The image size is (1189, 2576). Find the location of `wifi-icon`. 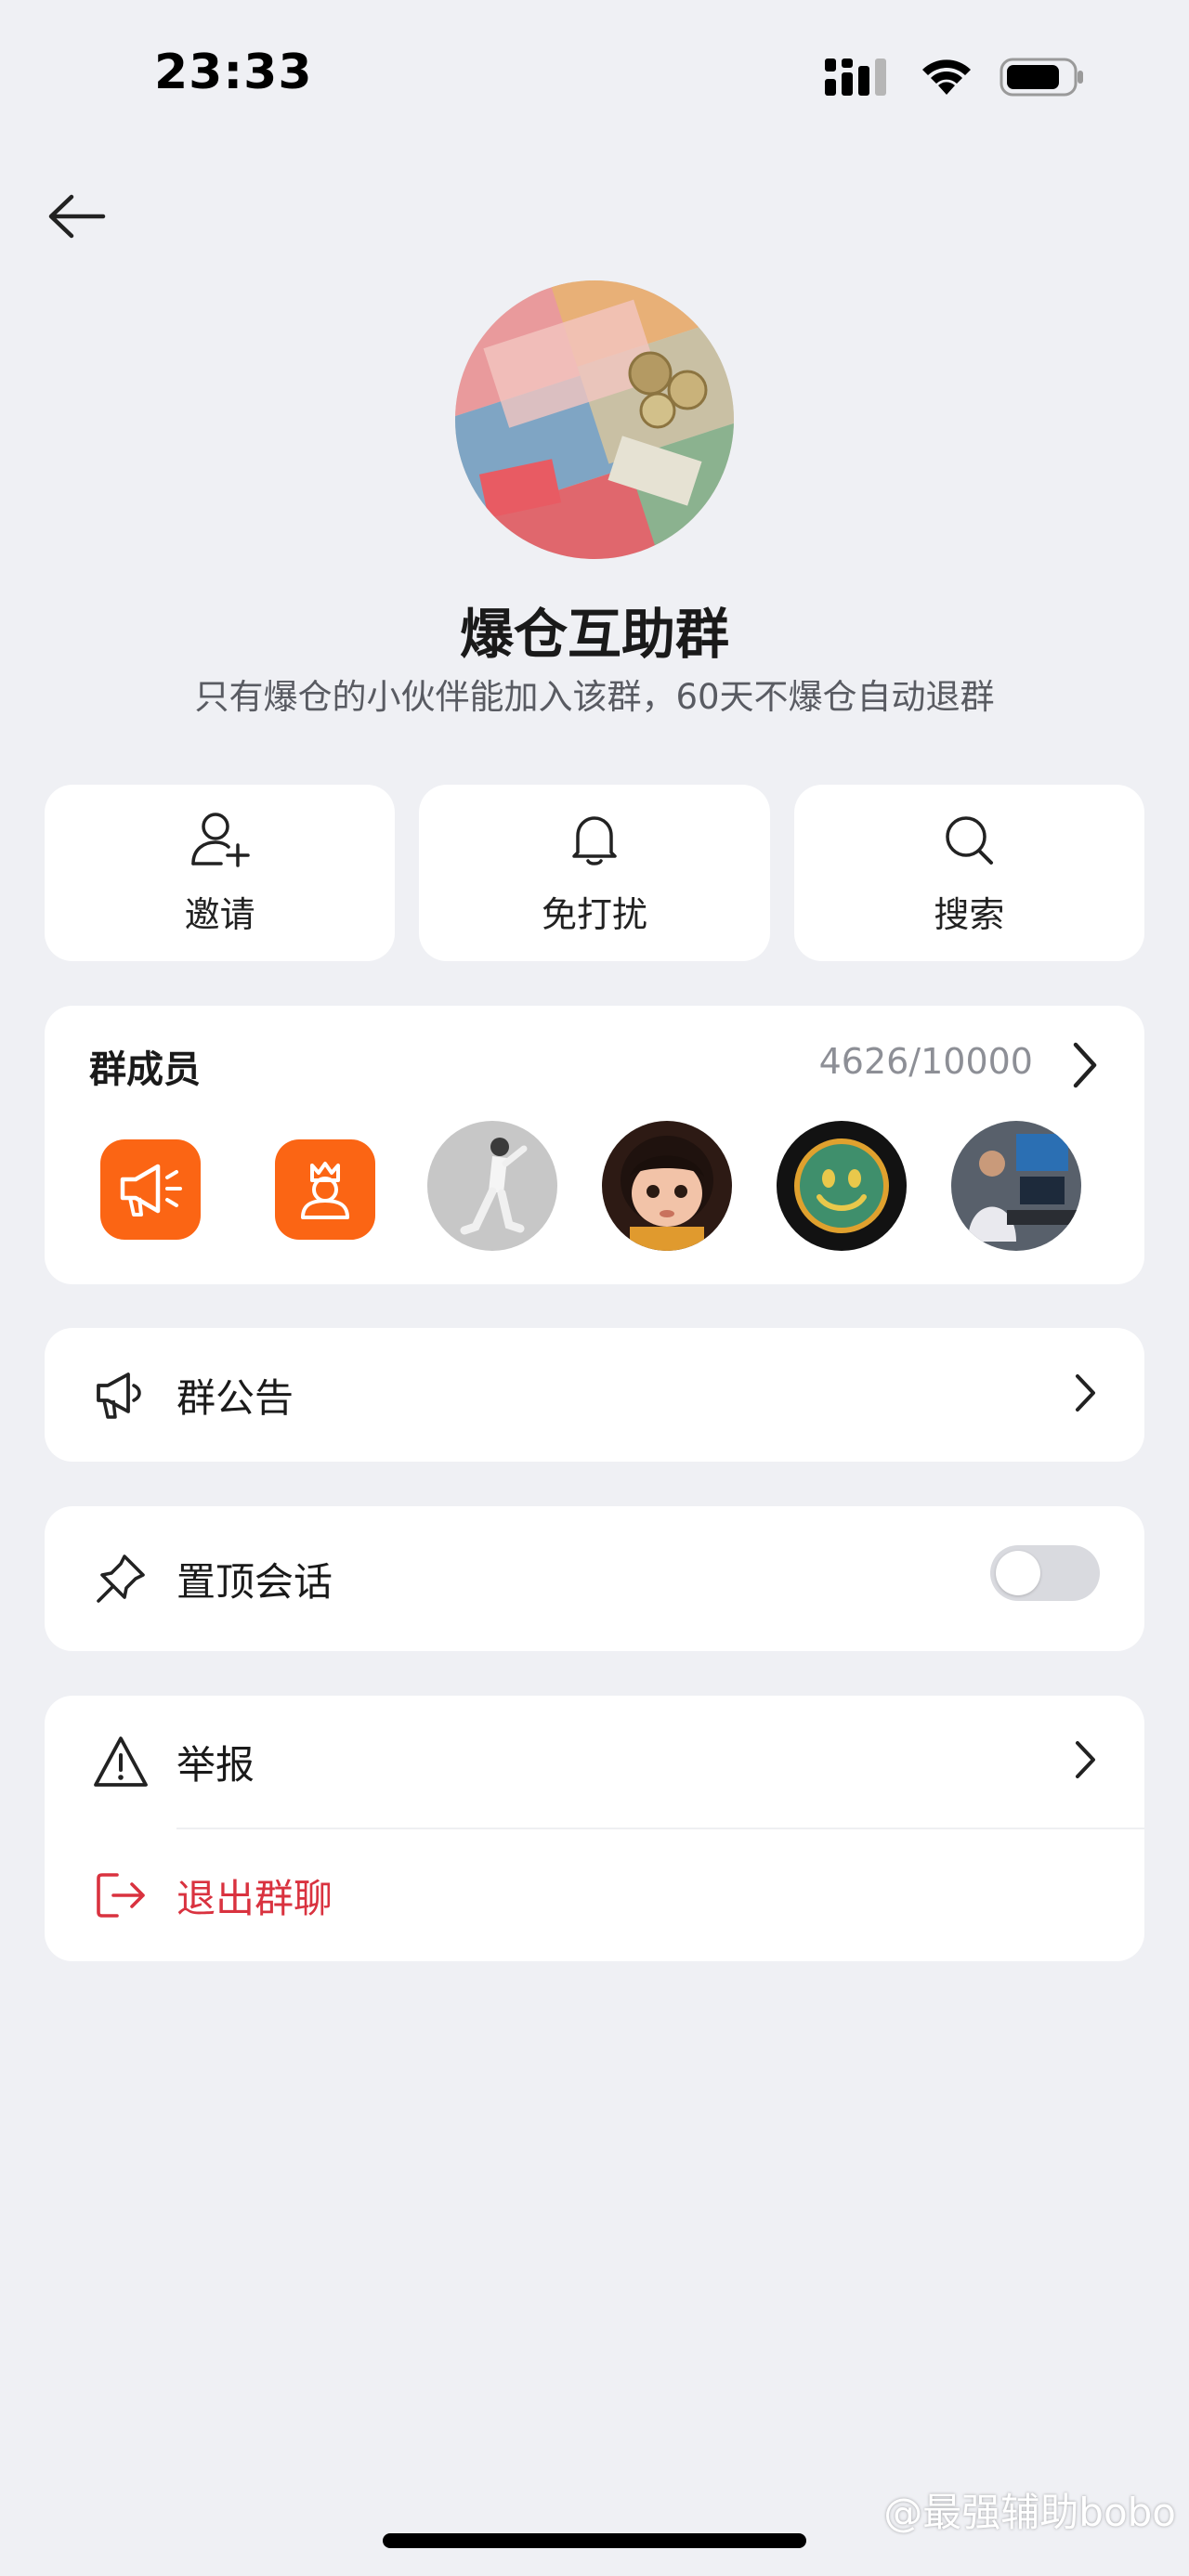

wifi-icon is located at coordinates (947, 79).